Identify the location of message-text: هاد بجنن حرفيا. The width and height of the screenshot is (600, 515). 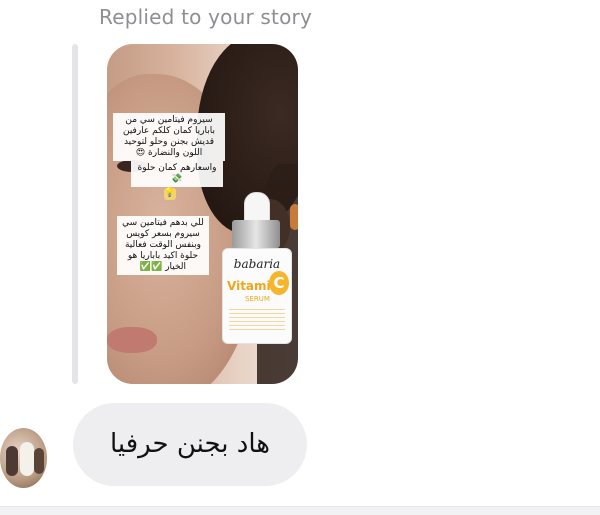
(189, 444).